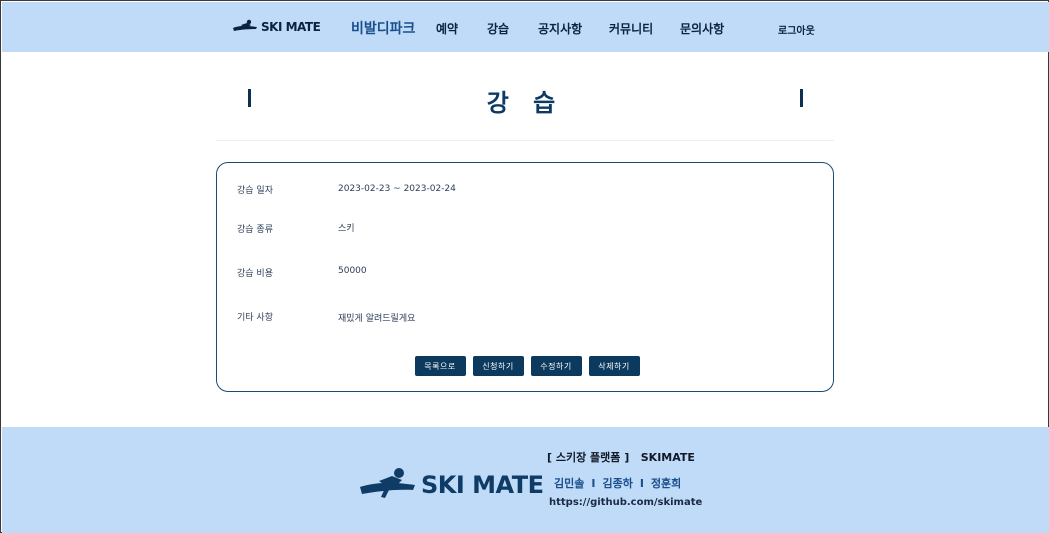 Image resolution: width=1049 pixels, height=533 pixels. Describe the element at coordinates (614, 366) in the screenshot. I see `delete-button: 삭제하기` at that location.